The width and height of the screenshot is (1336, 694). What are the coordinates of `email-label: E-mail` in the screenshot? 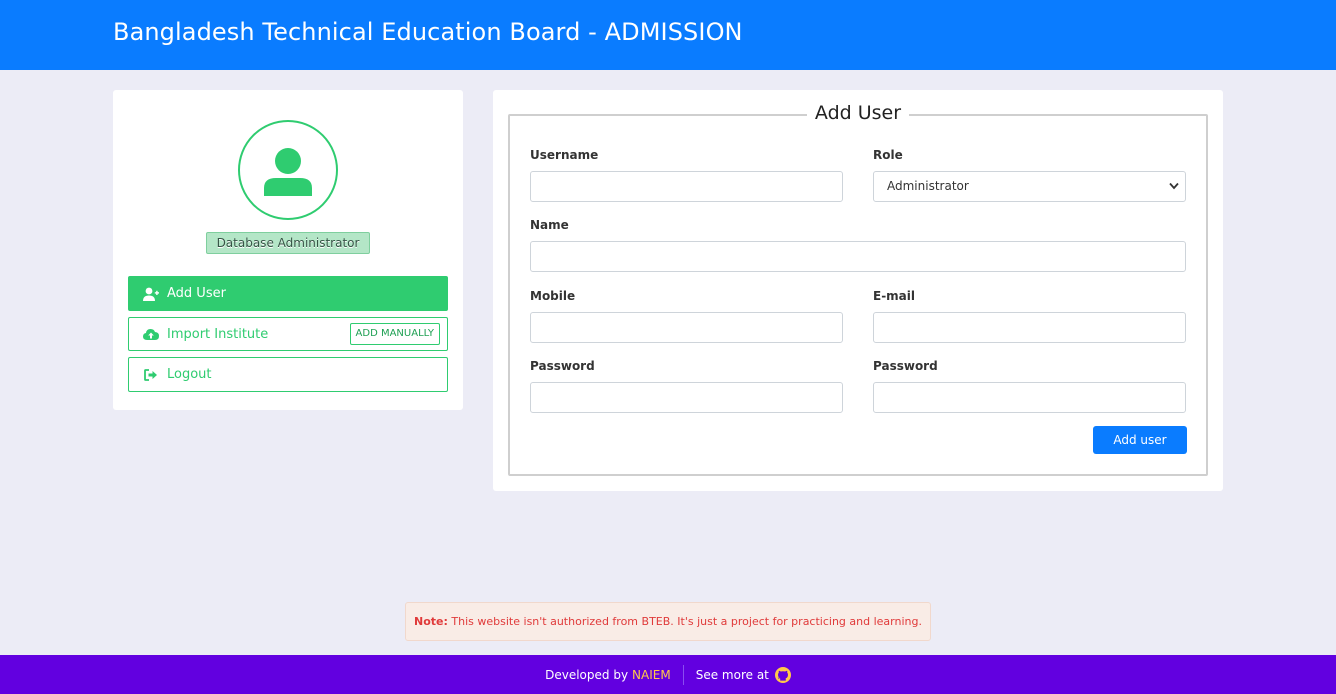 It's located at (894, 296).